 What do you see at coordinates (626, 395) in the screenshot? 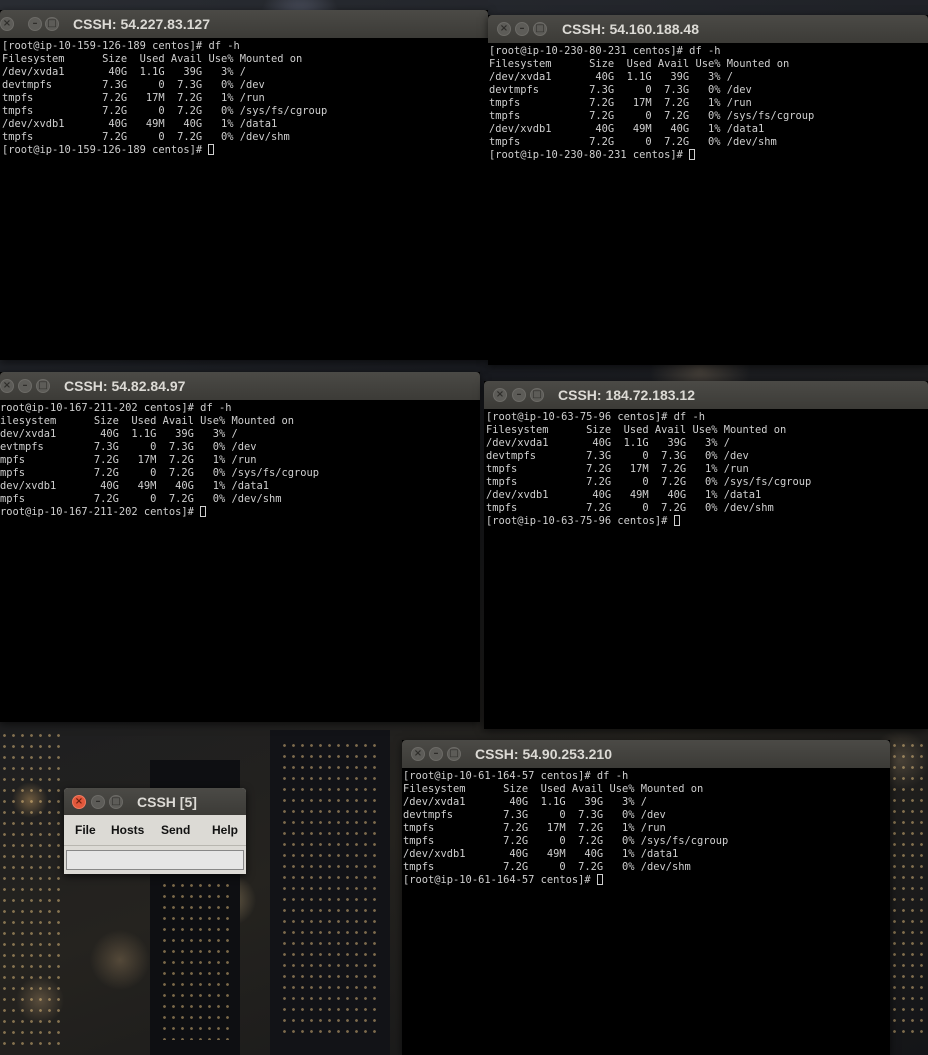
I see `terminal-title: CSSH: 184.72.183.12` at bounding box center [626, 395].